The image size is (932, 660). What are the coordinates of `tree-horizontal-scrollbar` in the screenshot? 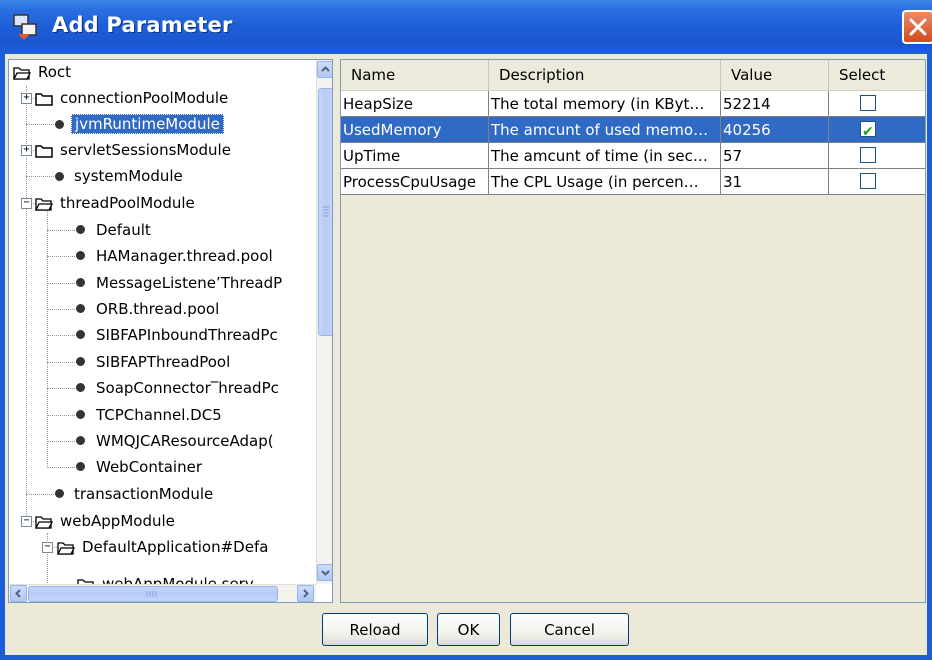 It's located at (162, 593).